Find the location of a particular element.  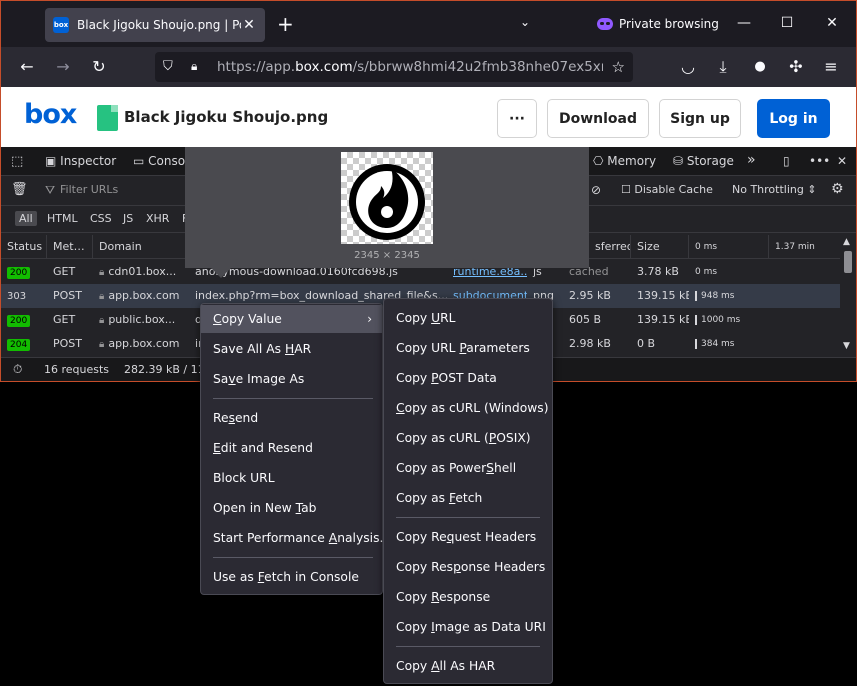

minimize-icon: — is located at coordinates (744, 23).